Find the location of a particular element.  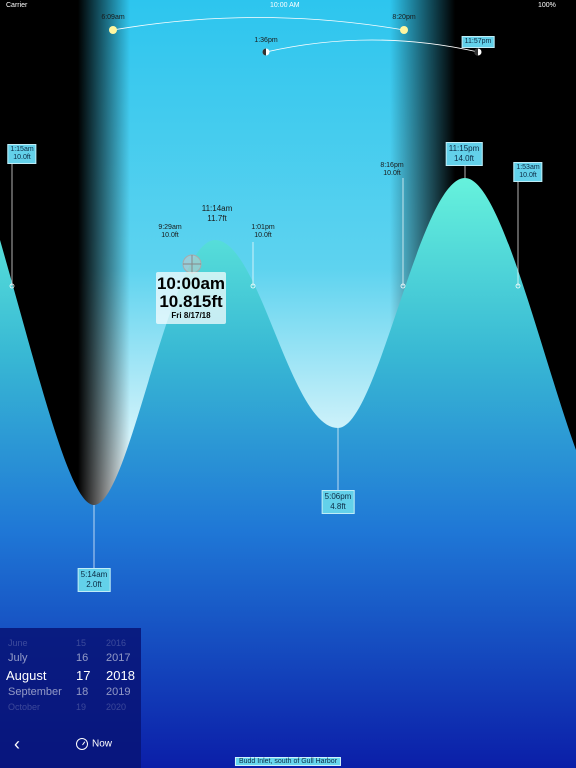

tide-label-high-2: 11:15pm 14.0ft is located at coordinates (464, 154).